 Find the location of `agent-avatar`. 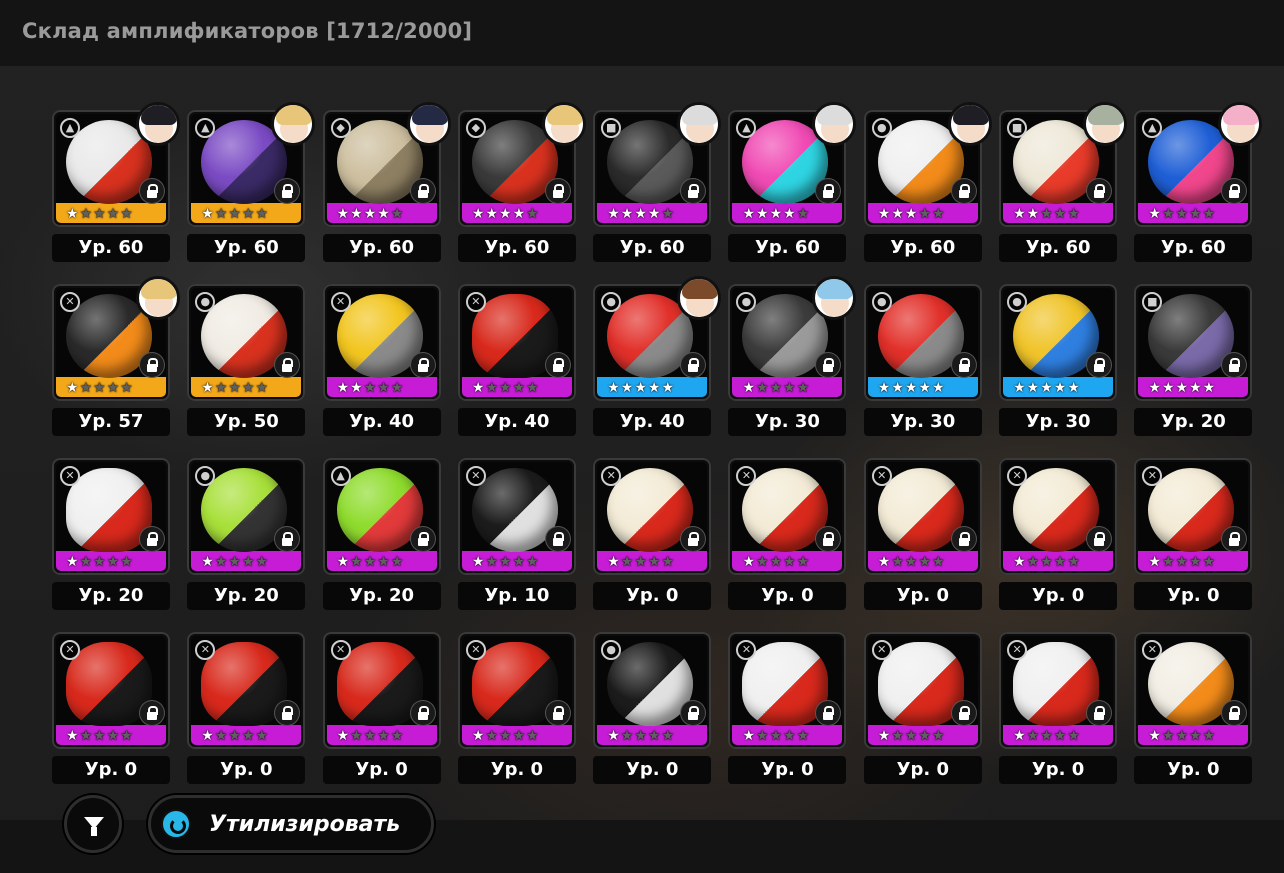

agent-avatar is located at coordinates (158, 298).